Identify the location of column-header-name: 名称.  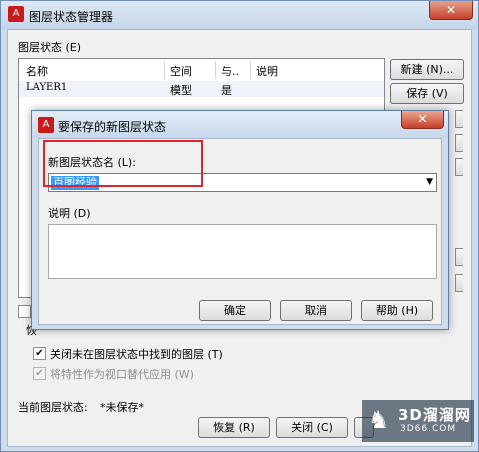
(37, 71).